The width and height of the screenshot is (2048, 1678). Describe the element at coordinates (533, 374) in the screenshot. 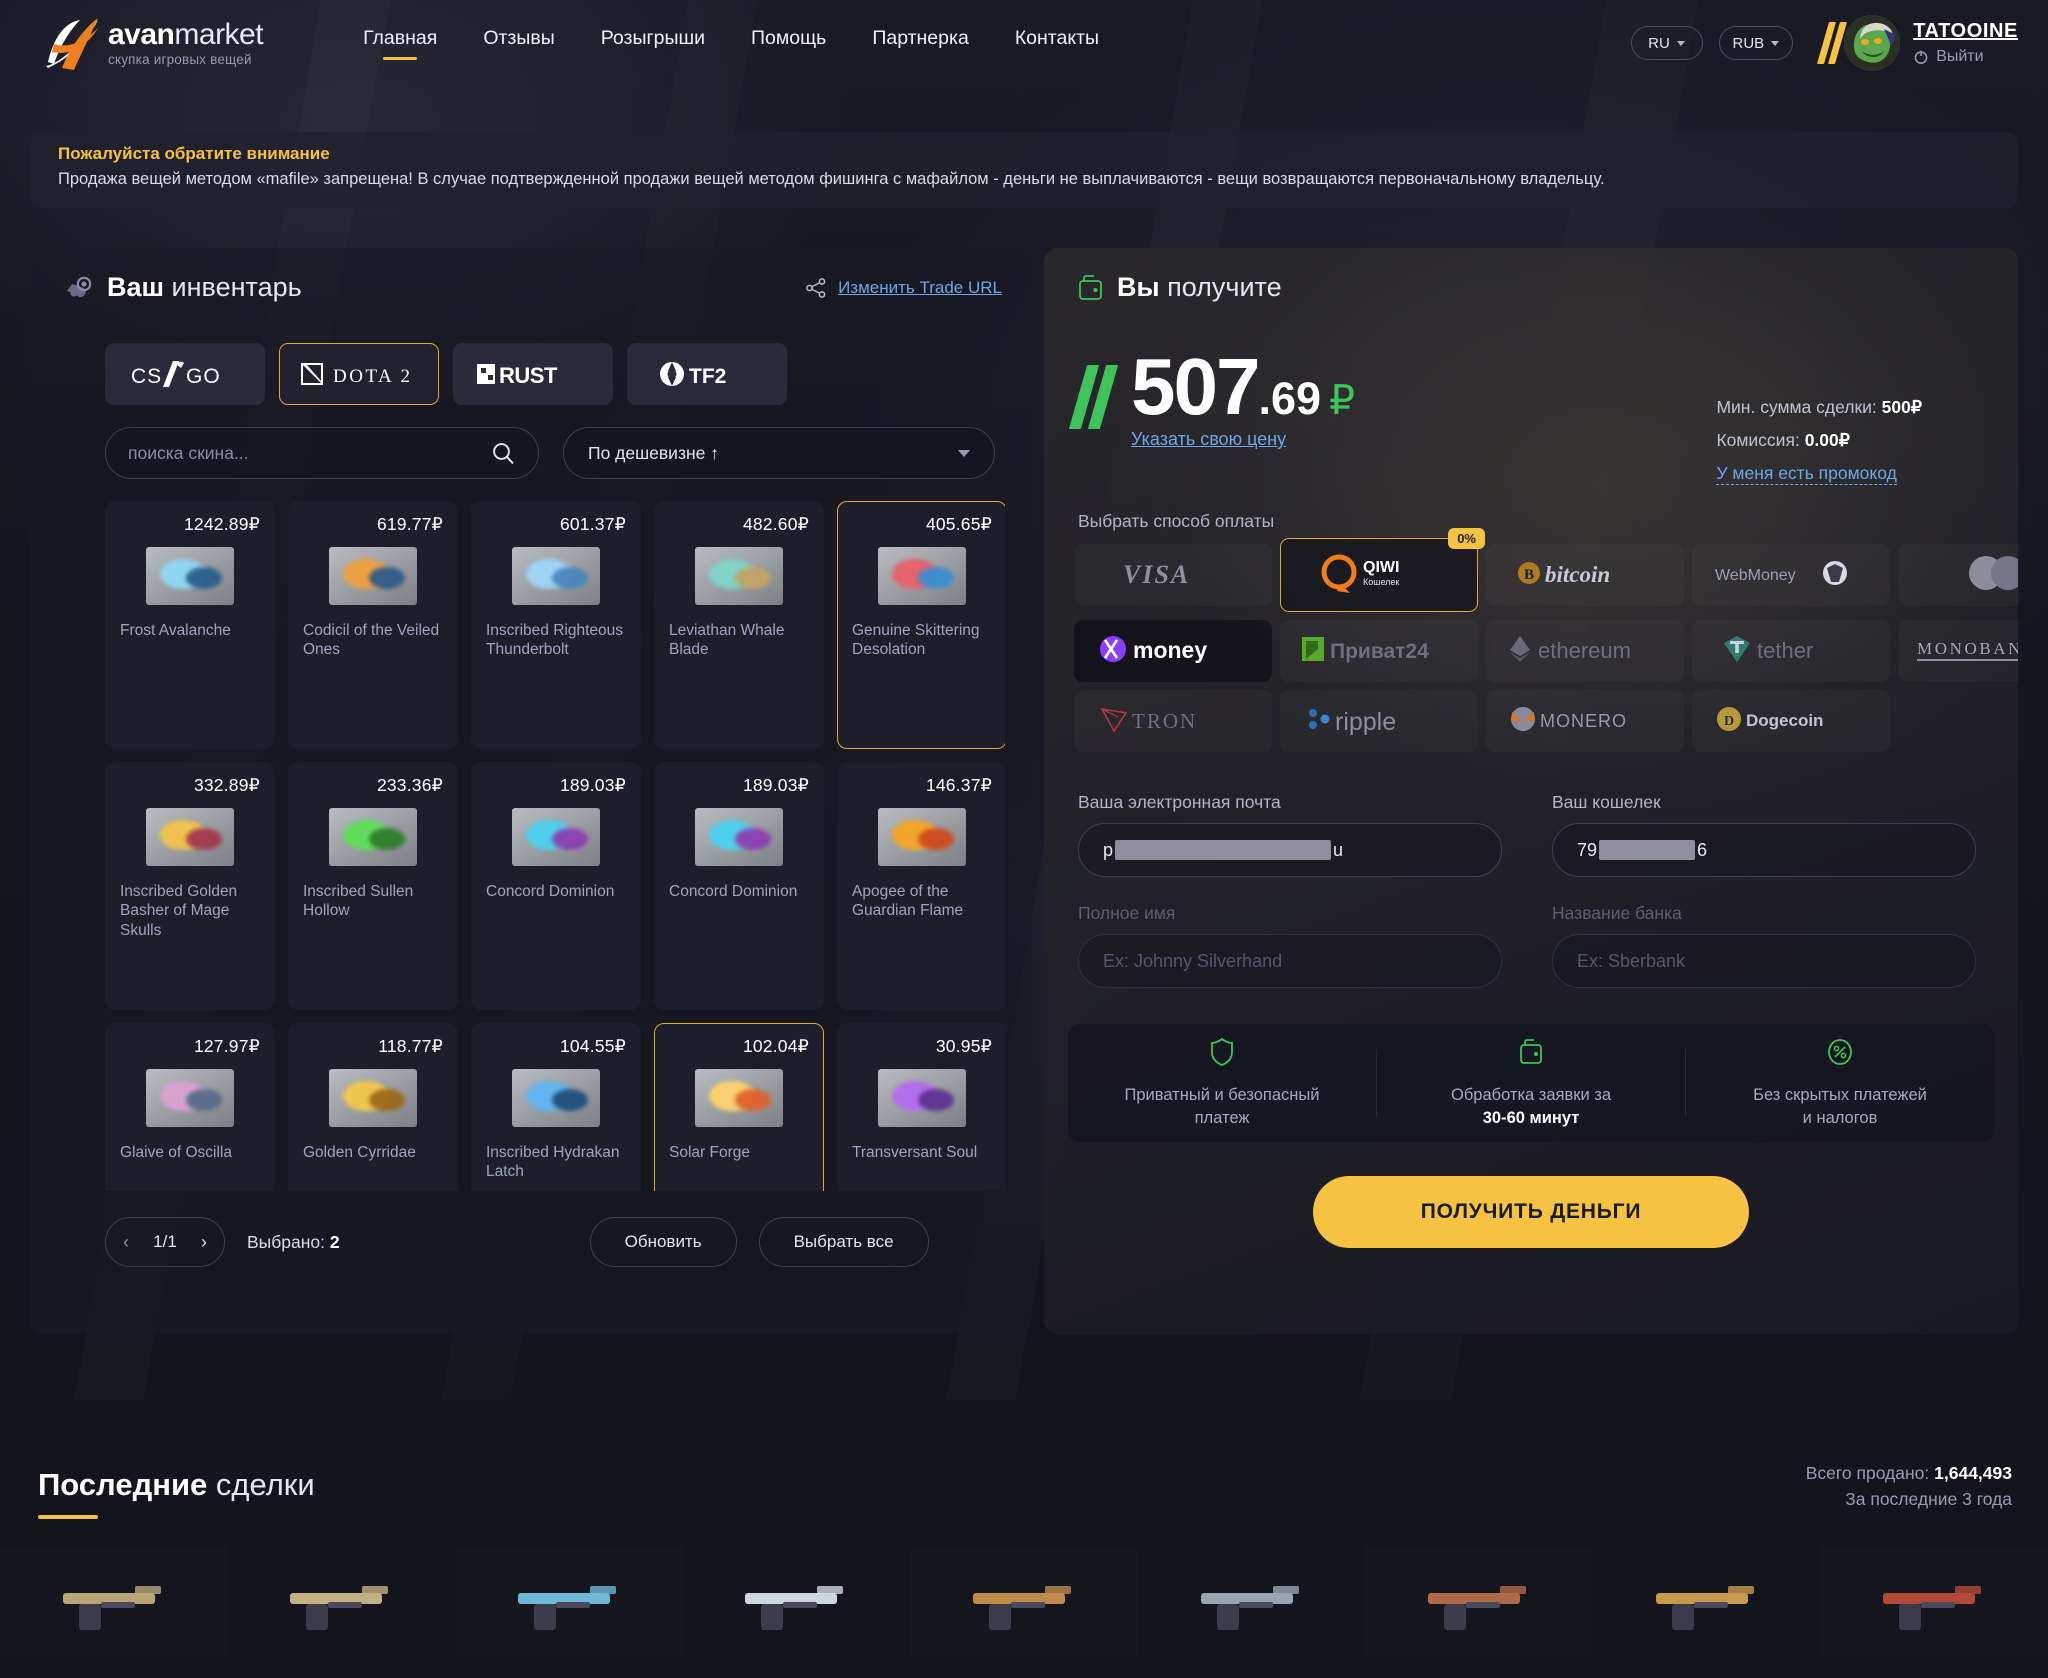

I see `game-tab-rust: RUST` at that location.